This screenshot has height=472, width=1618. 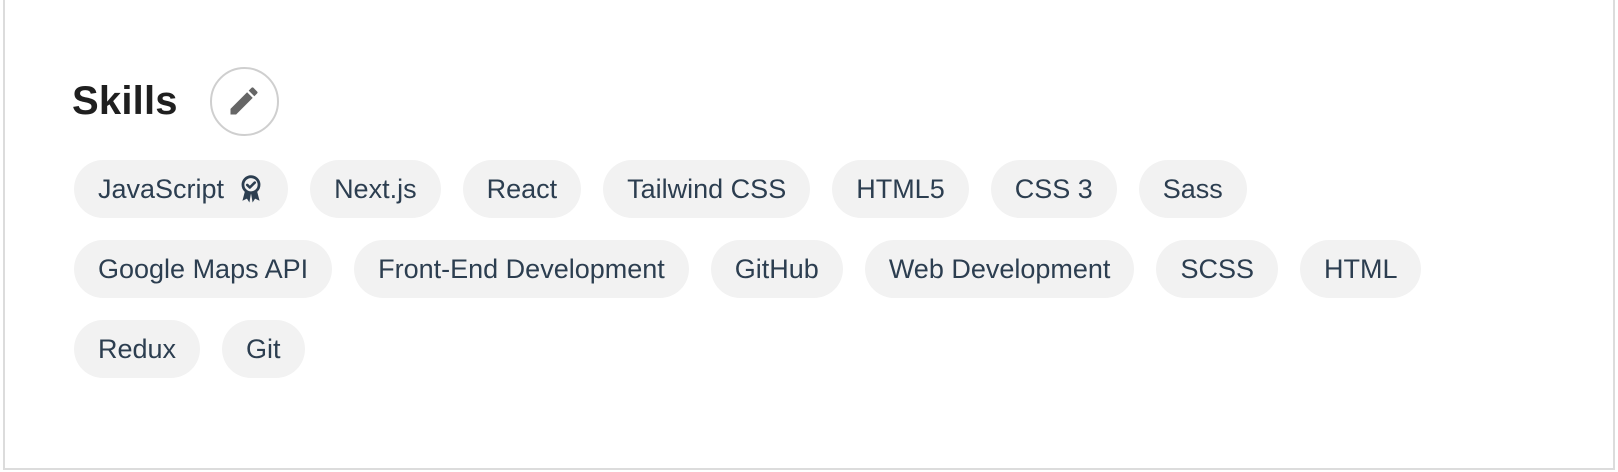 I want to click on skill-pill-redux: Redux, so click(x=137, y=349).